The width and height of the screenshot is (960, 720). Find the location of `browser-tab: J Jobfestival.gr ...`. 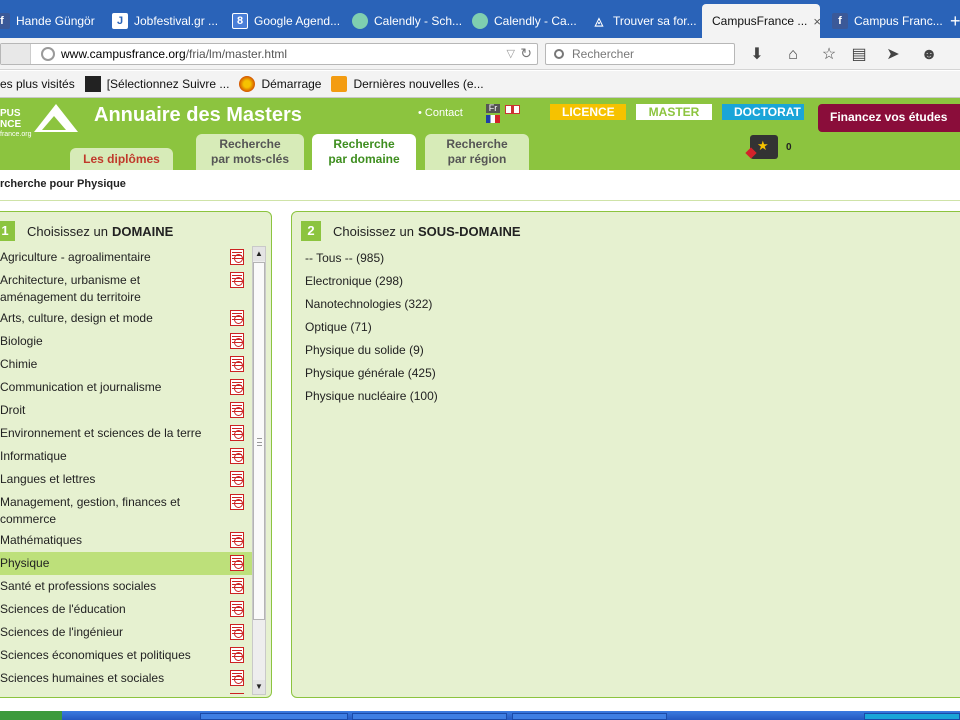

browser-tab: J Jobfestival.gr ... is located at coordinates (171, 21).